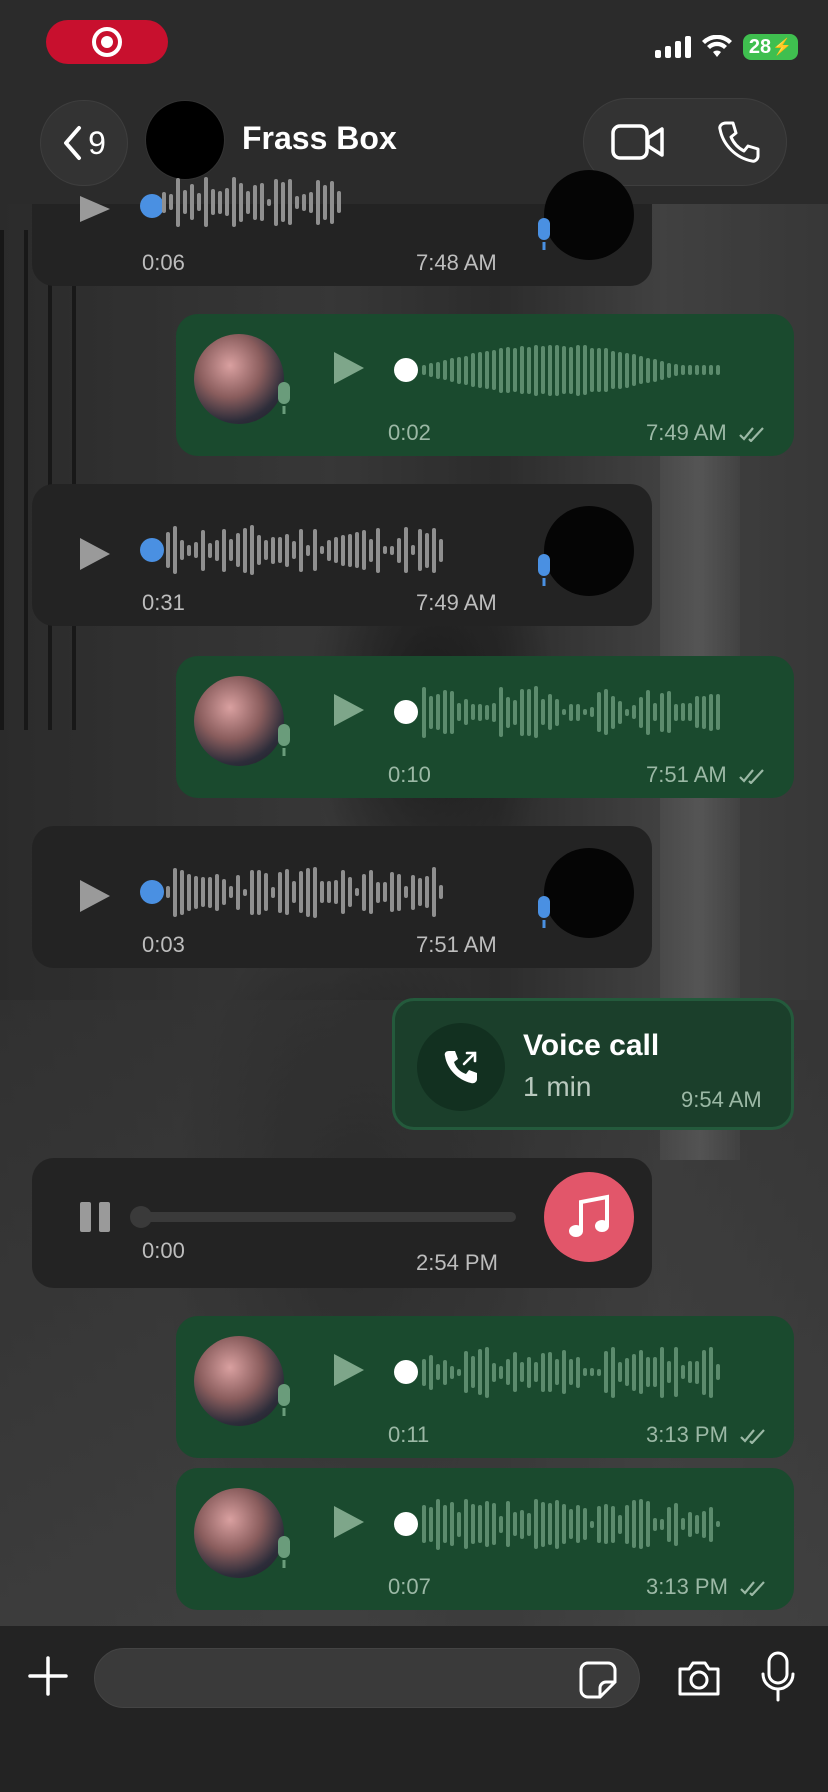  I want to click on message-time: 9:54 AM, so click(721, 1099).